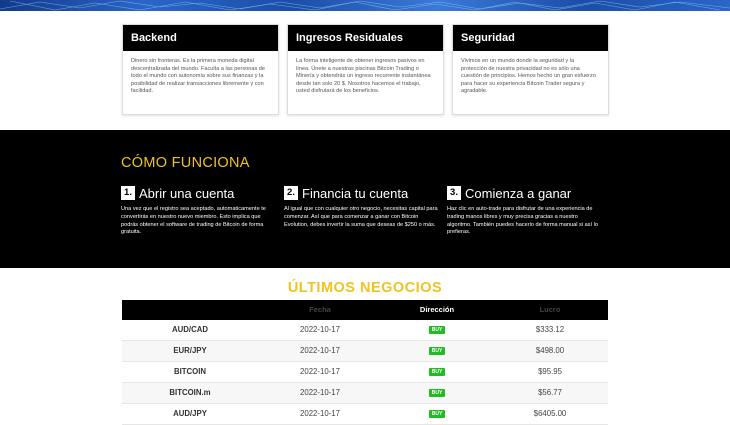  I want to click on asset-cell: BITCOIN, so click(190, 371).